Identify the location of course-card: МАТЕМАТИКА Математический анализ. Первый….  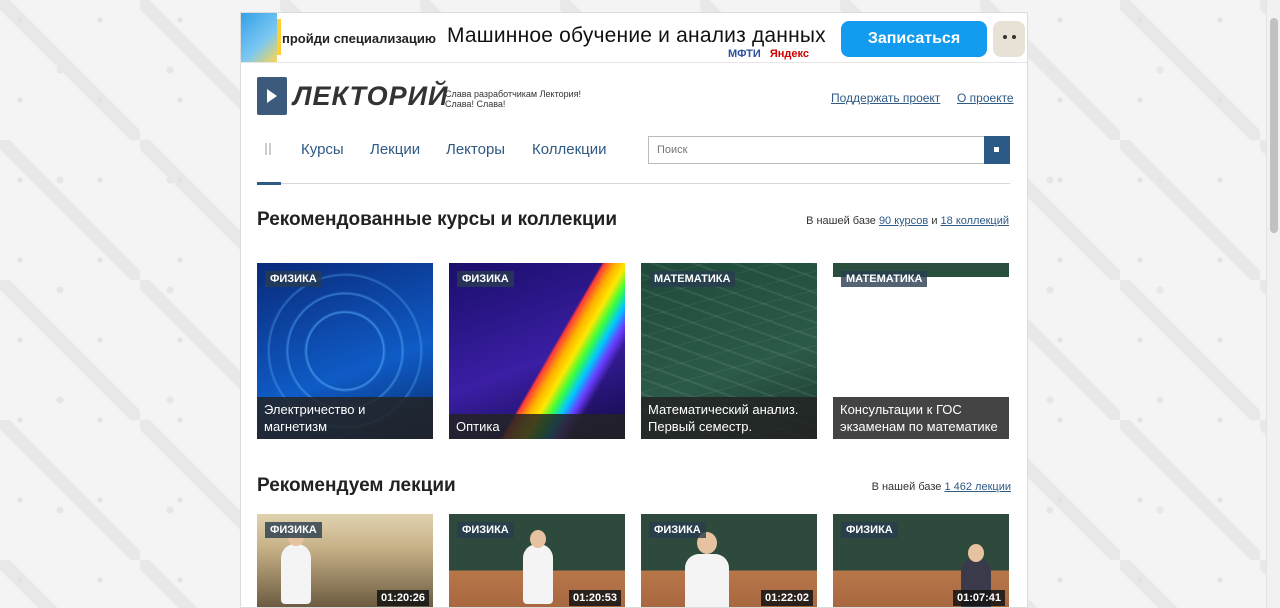
(729, 351).